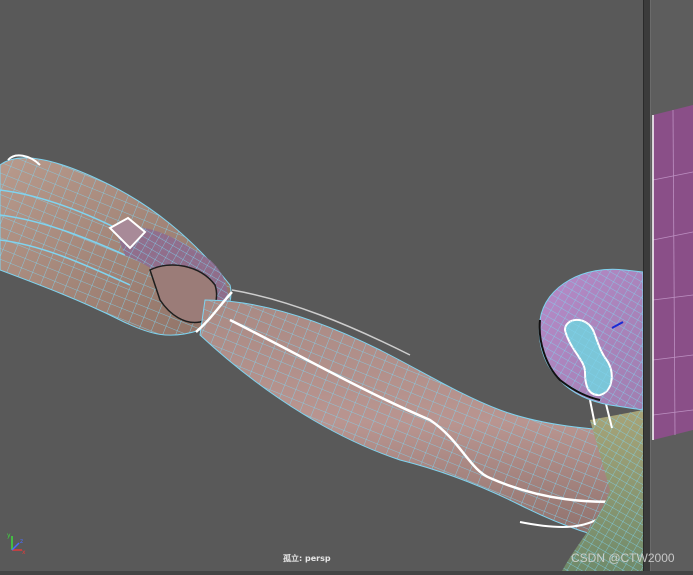 The width and height of the screenshot is (693, 575). What do you see at coordinates (116, 245) in the screenshot?
I see `hand-mesh` at bounding box center [116, 245].